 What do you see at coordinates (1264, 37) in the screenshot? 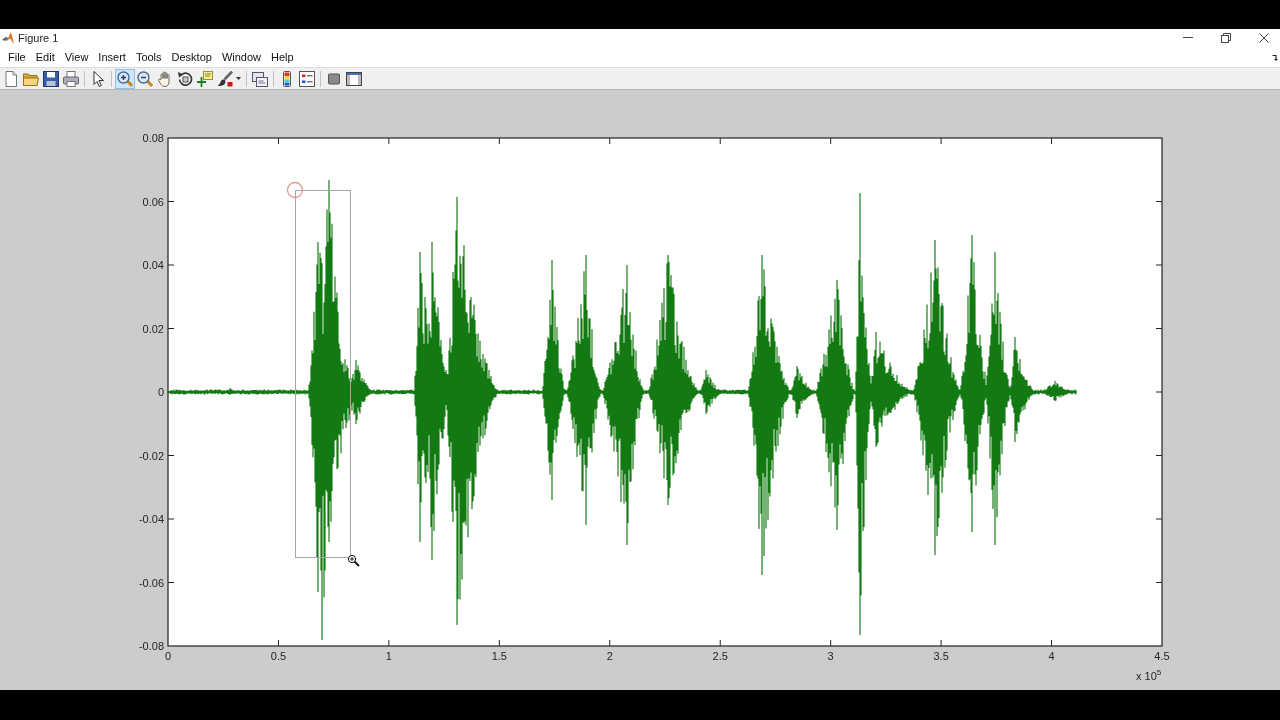
I see `close-icon` at bounding box center [1264, 37].